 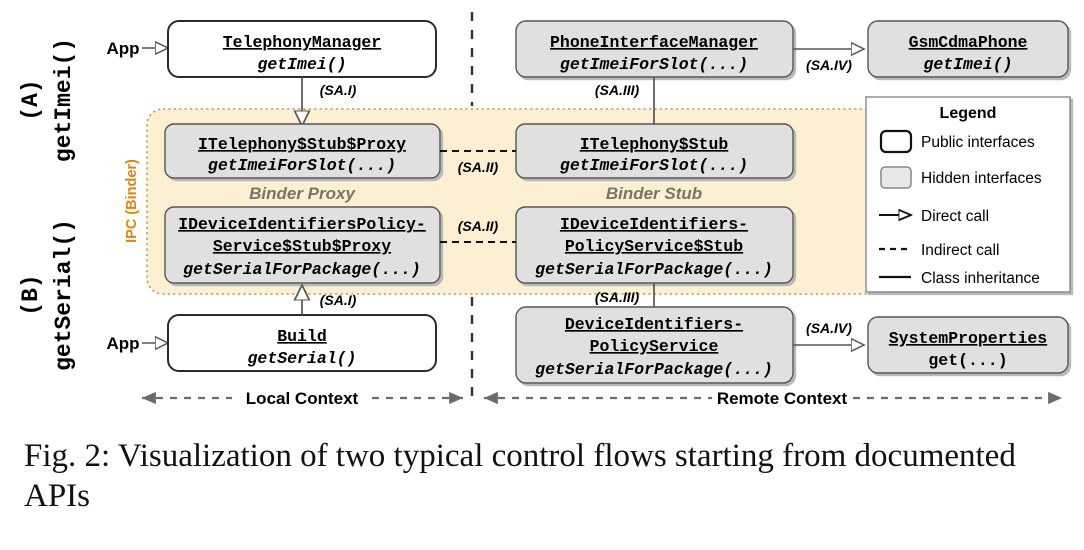 What do you see at coordinates (654, 42) in the screenshot?
I see `phone-interface-manager-title: PhoneInterfaceManager` at bounding box center [654, 42].